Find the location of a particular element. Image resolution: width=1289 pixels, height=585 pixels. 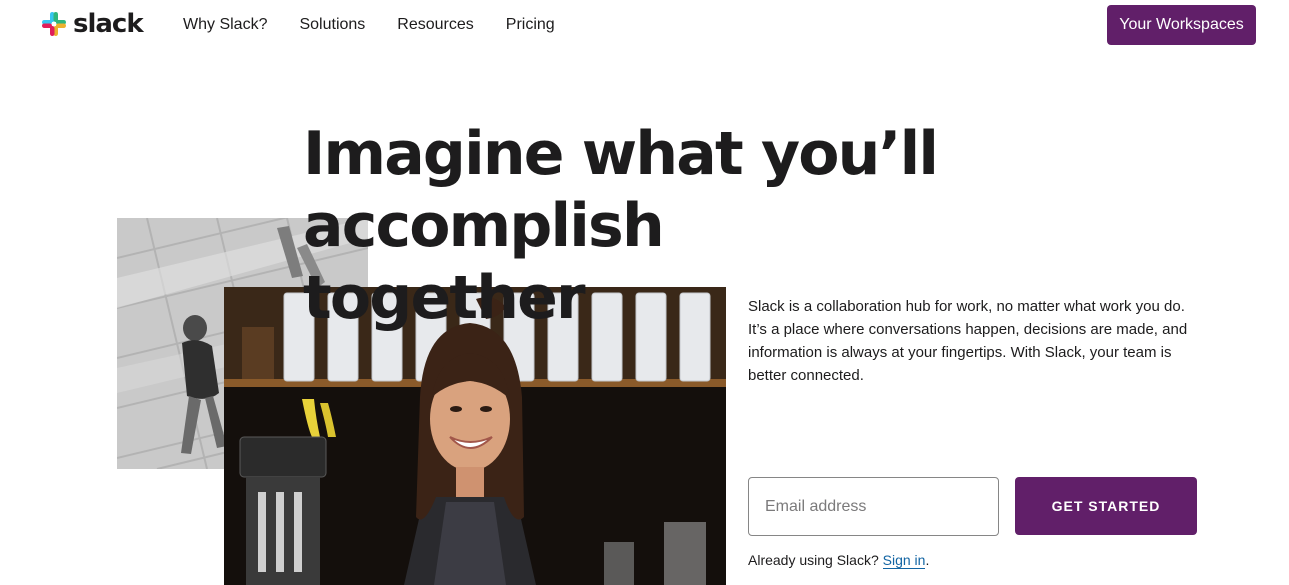

logo-wordmark: slack is located at coordinates (108, 24).